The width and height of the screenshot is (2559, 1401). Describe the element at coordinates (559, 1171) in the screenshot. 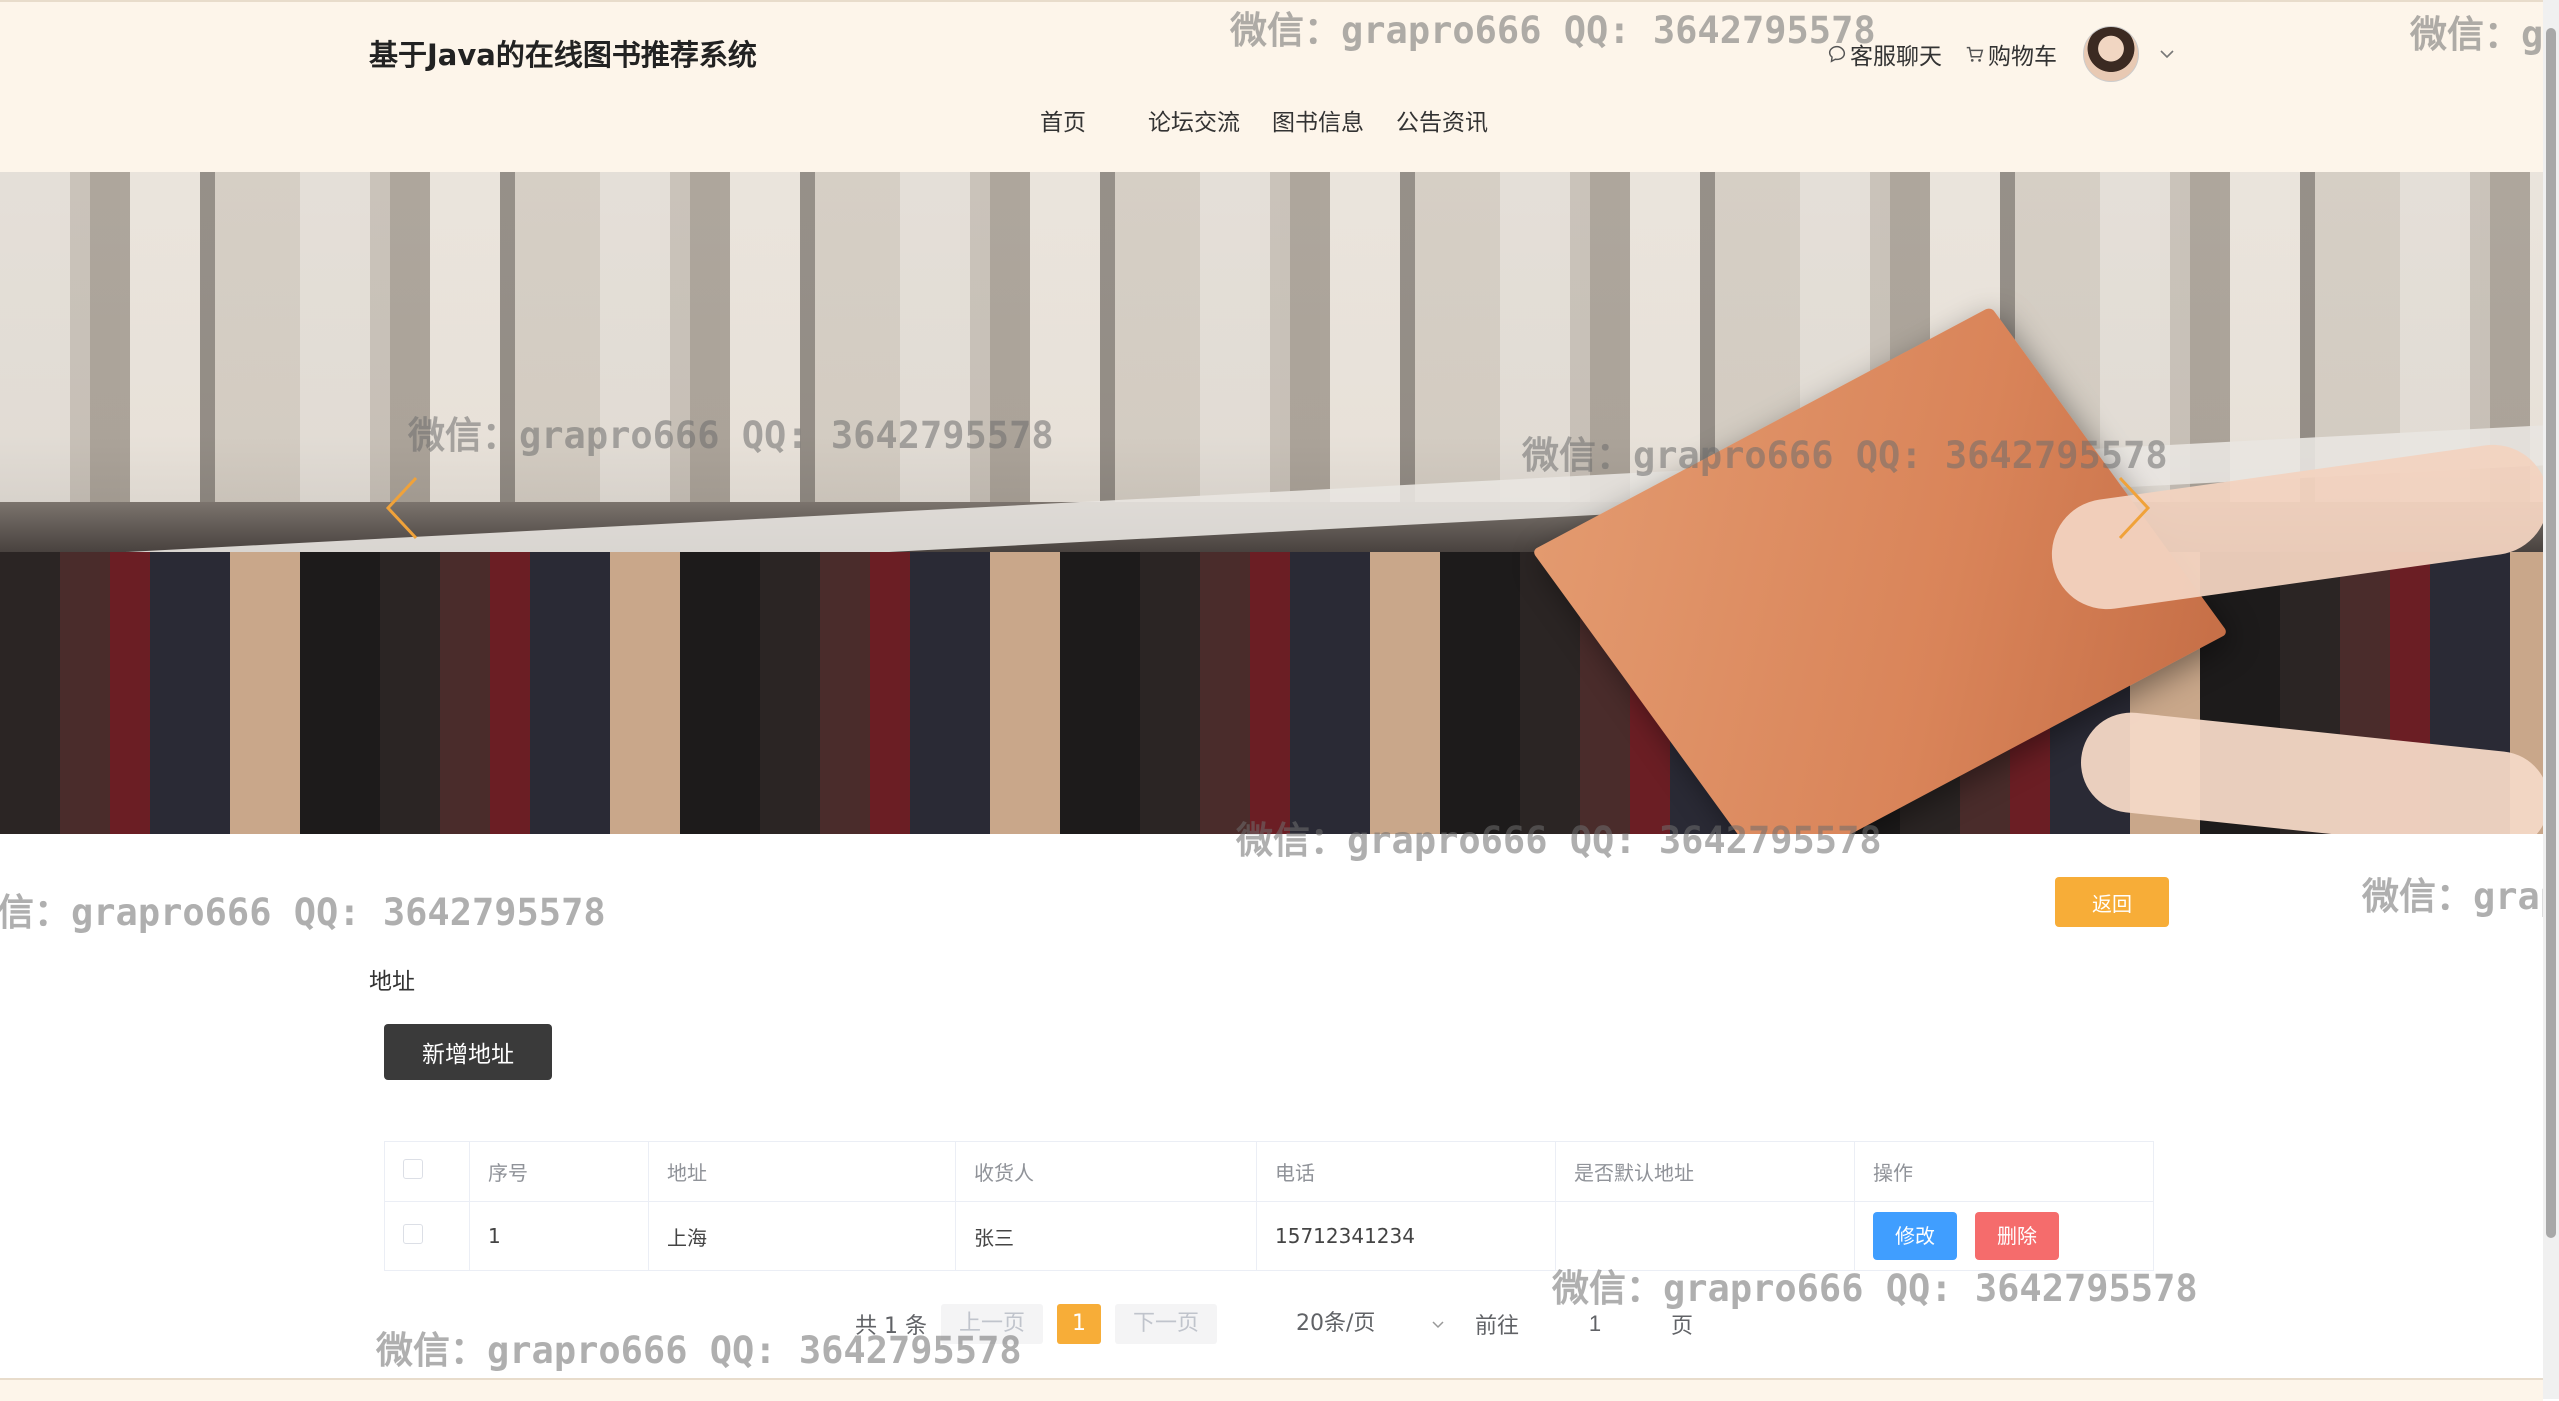

I see `column-header-index: 序号` at that location.